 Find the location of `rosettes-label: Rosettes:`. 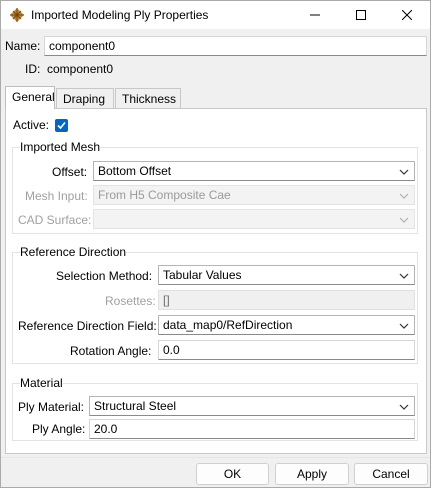

rosettes-label: Rosettes: is located at coordinates (130, 301).